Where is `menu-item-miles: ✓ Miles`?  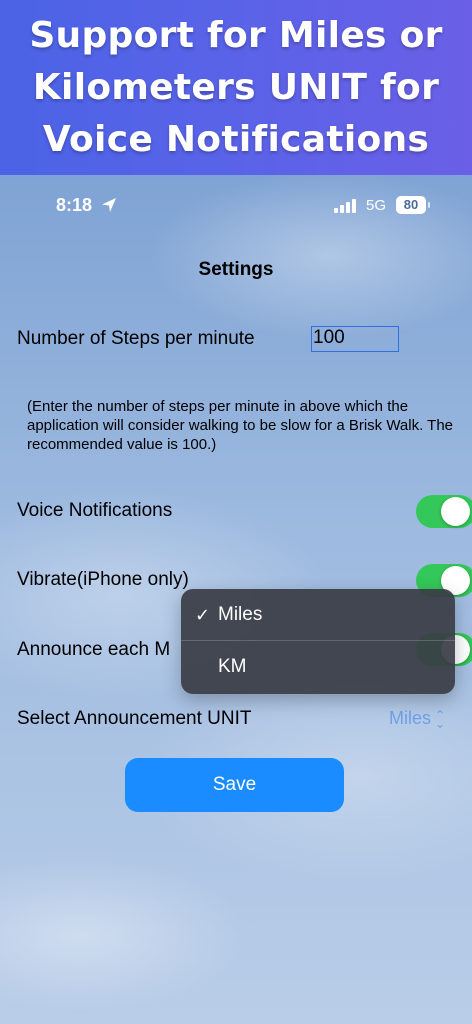 menu-item-miles: ✓ Miles is located at coordinates (318, 615).